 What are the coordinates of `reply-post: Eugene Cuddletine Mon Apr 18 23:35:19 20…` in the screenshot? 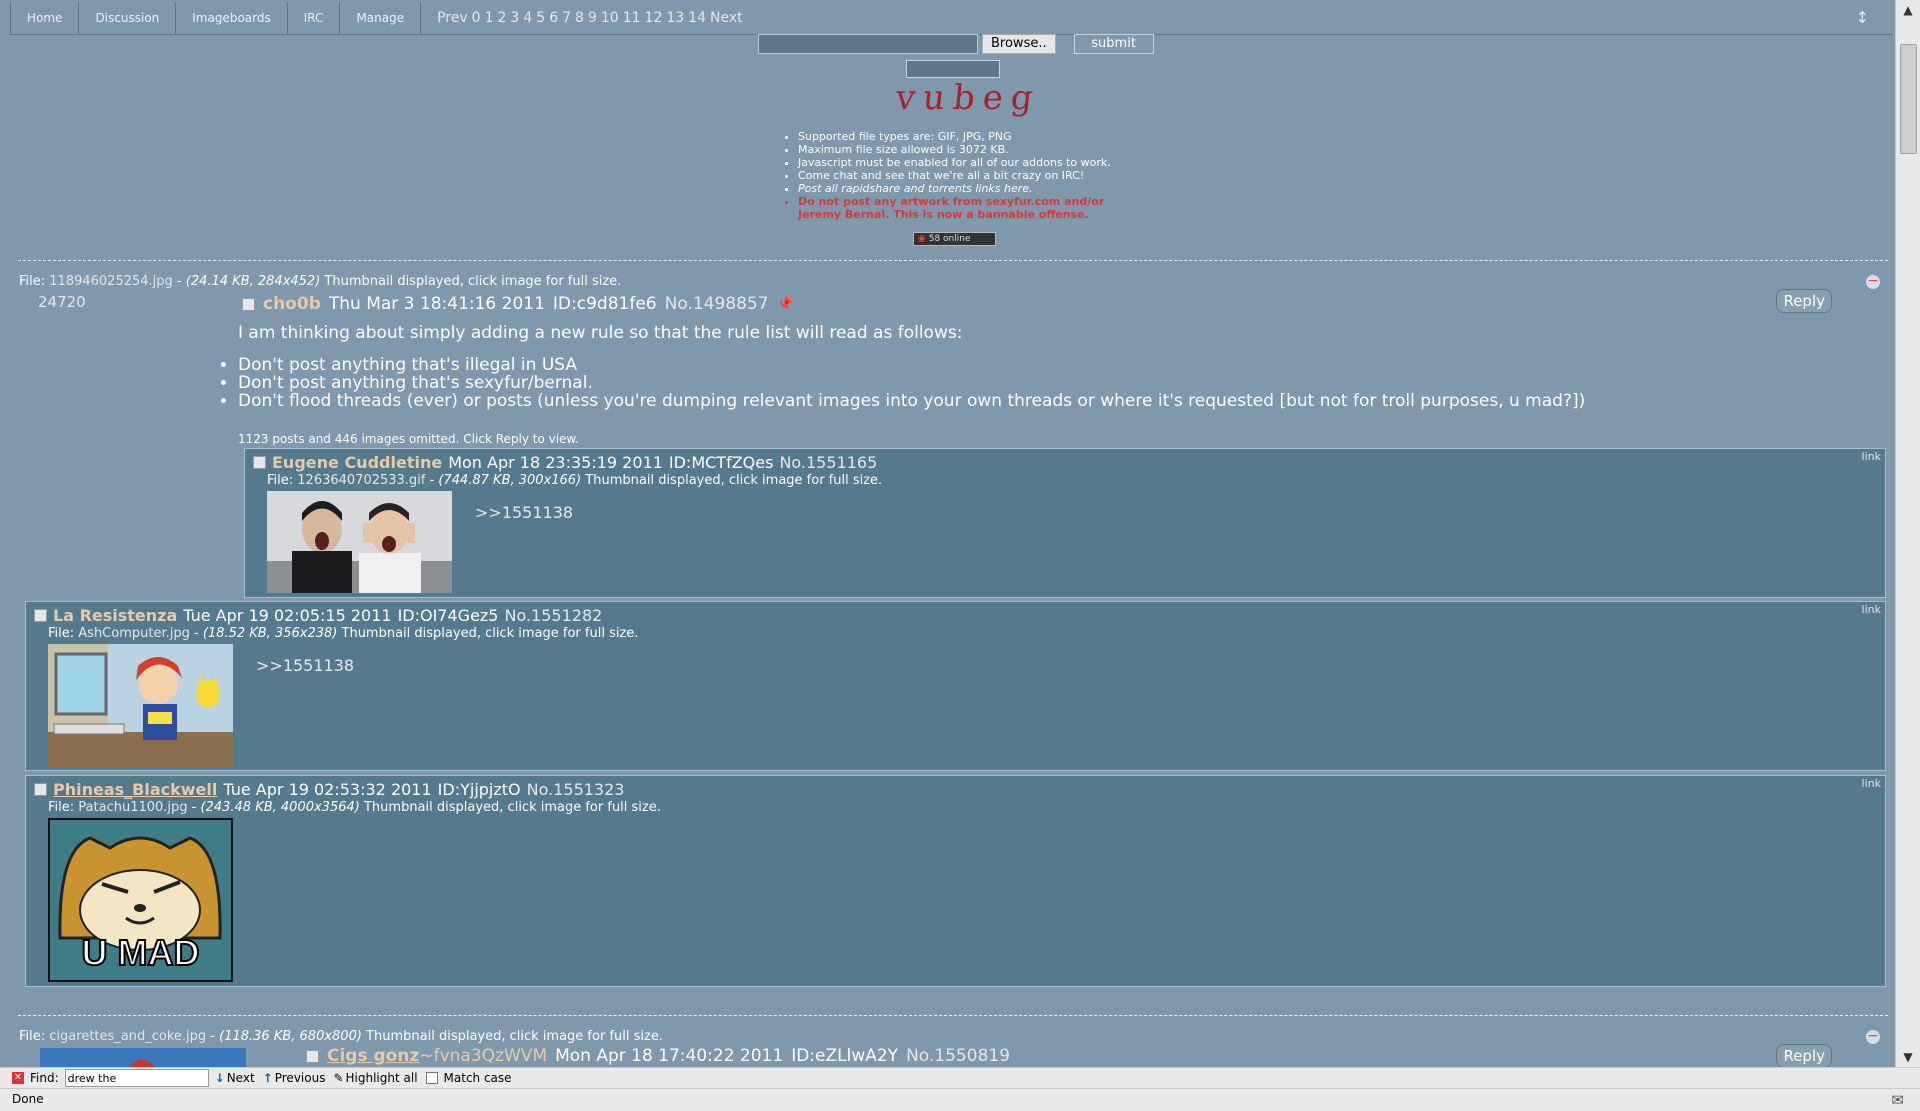 It's located at (1065, 523).